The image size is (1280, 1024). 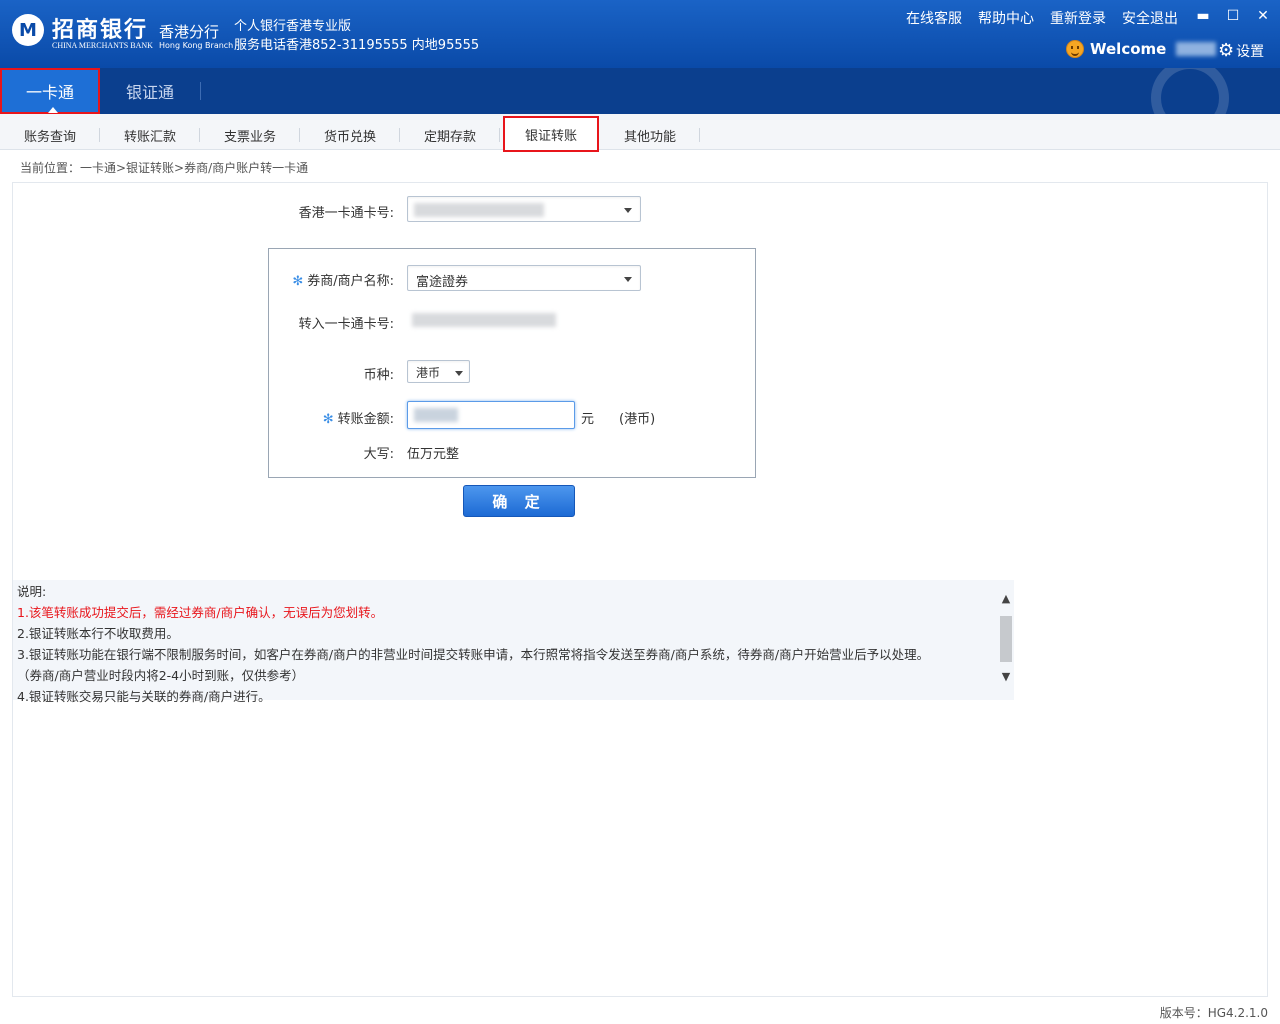 What do you see at coordinates (189, 32) in the screenshot?
I see `branch-name-cn: 香港分行` at bounding box center [189, 32].